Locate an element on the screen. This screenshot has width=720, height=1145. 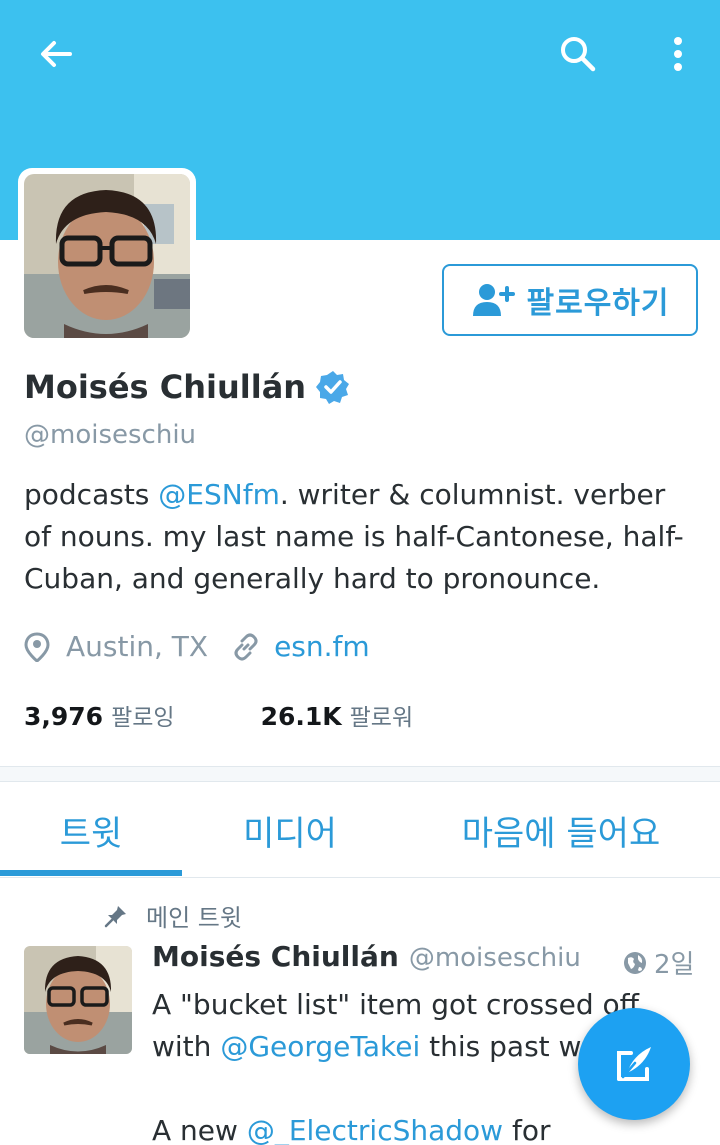
tab-tweets: 트윗 is located at coordinates (91, 830).